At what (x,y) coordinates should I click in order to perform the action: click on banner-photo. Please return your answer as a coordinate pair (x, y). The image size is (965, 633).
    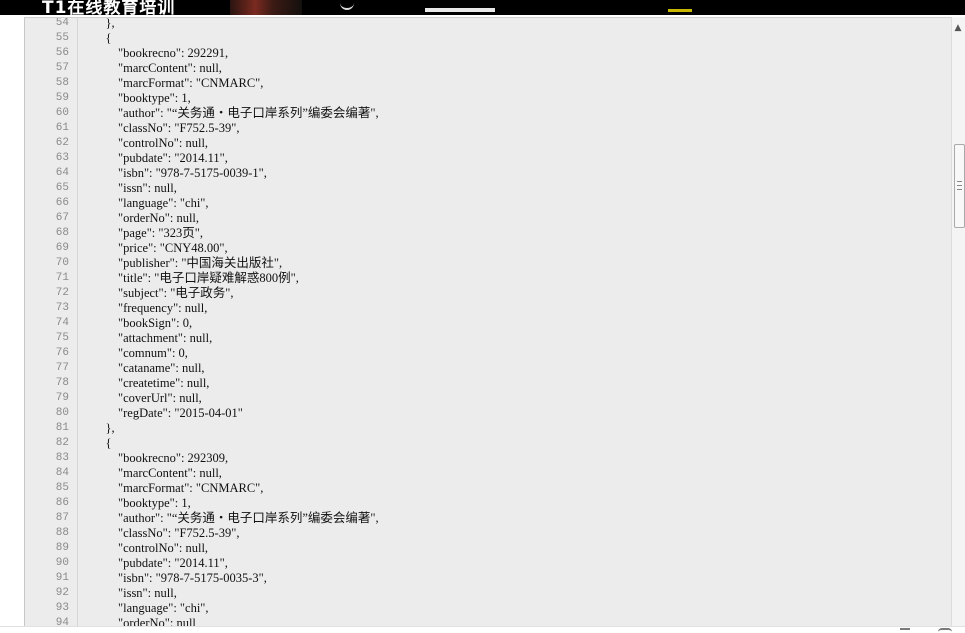
    Looking at the image, I should click on (266, 7).